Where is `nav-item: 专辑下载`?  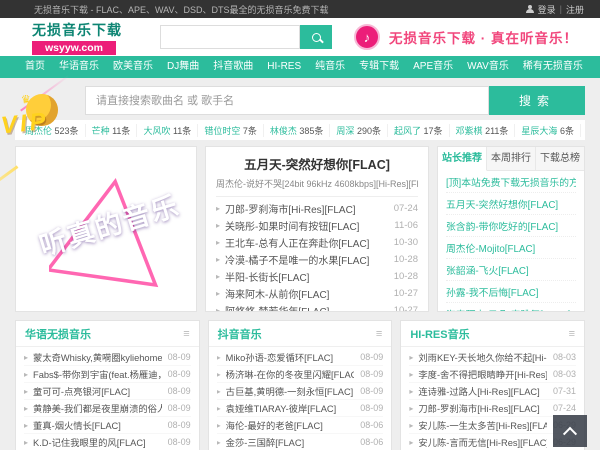
nav-item: 专辑下载 is located at coordinates (379, 67).